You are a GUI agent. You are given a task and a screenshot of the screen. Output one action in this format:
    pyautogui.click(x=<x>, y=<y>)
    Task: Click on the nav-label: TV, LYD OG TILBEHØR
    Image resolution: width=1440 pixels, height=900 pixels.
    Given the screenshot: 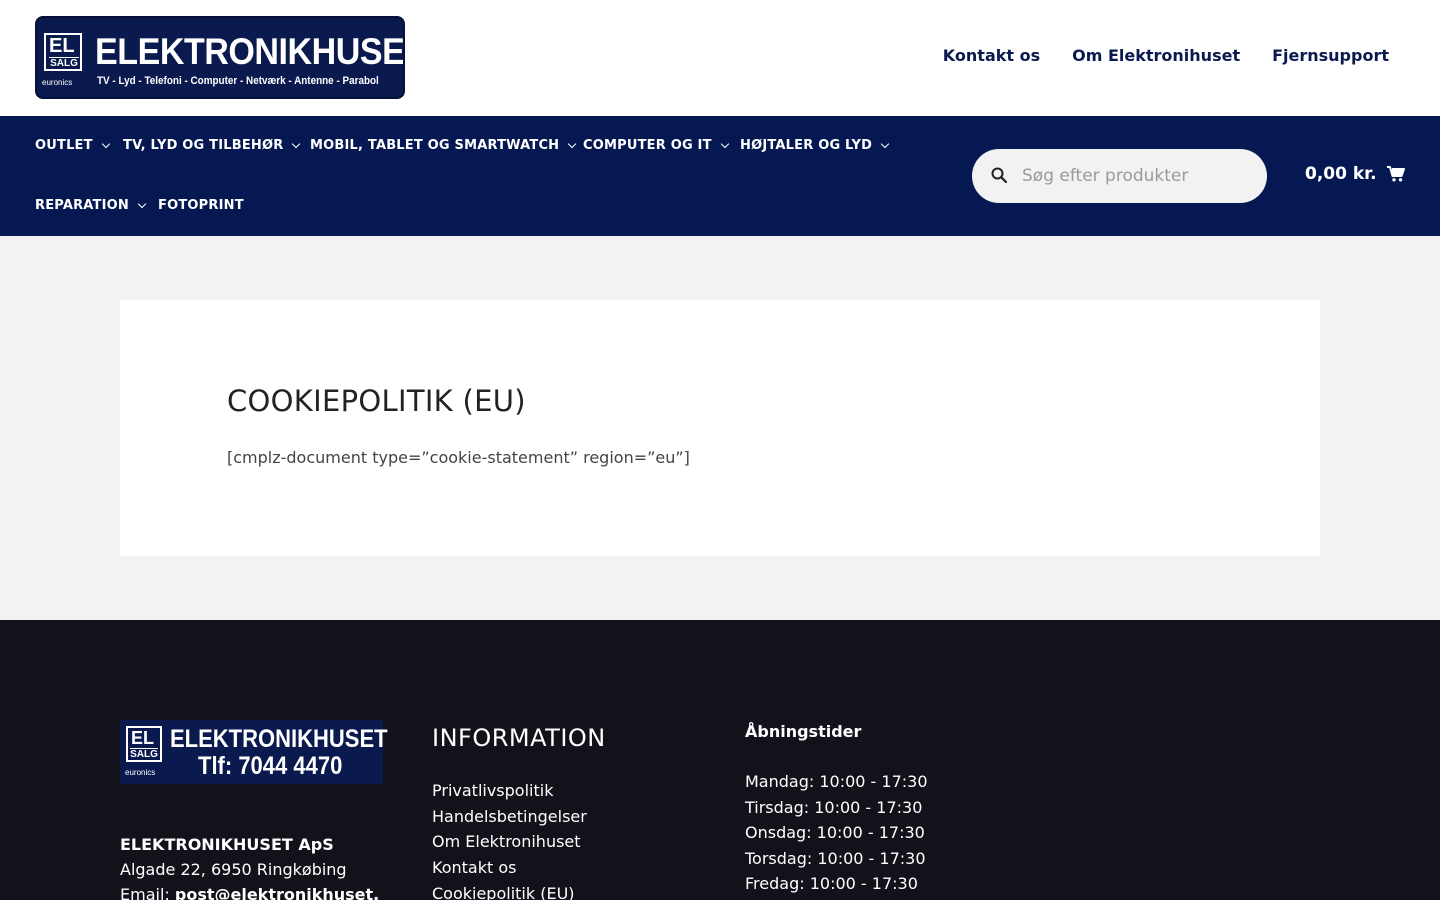 What is the action you would take?
    pyautogui.click(x=203, y=145)
    